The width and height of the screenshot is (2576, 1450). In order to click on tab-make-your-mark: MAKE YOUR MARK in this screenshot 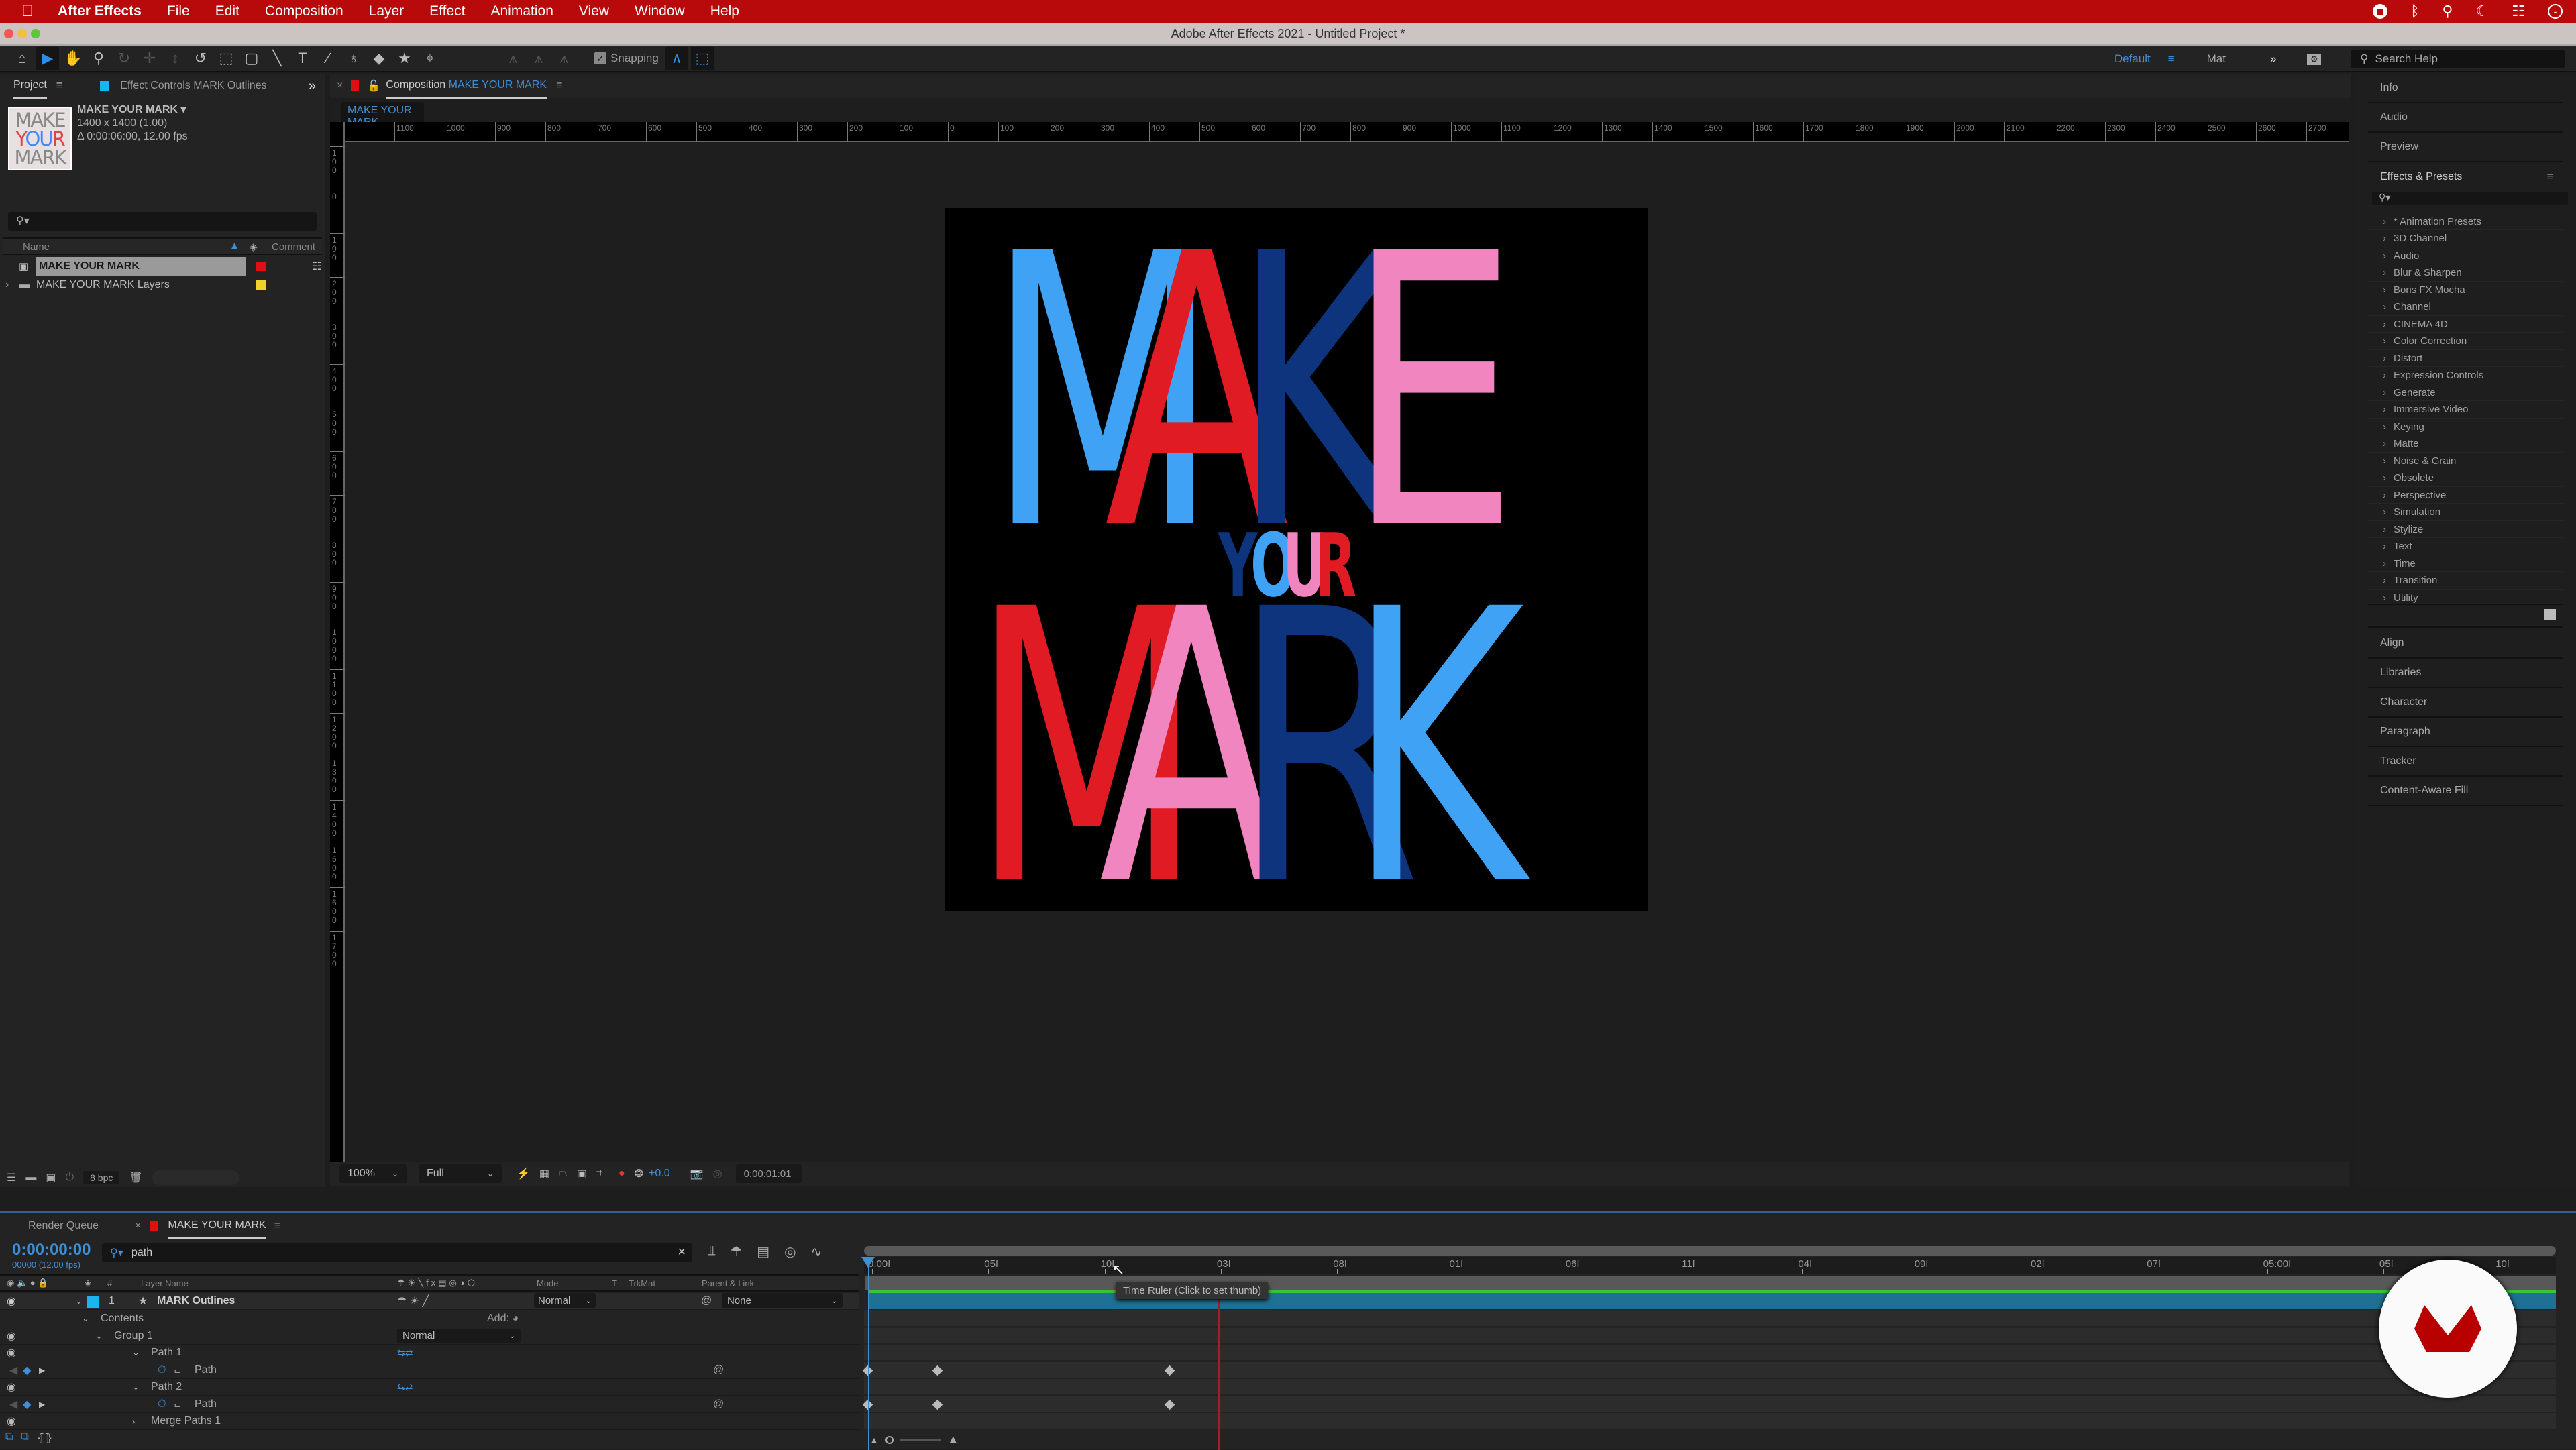, I will do `click(217, 1226)`.